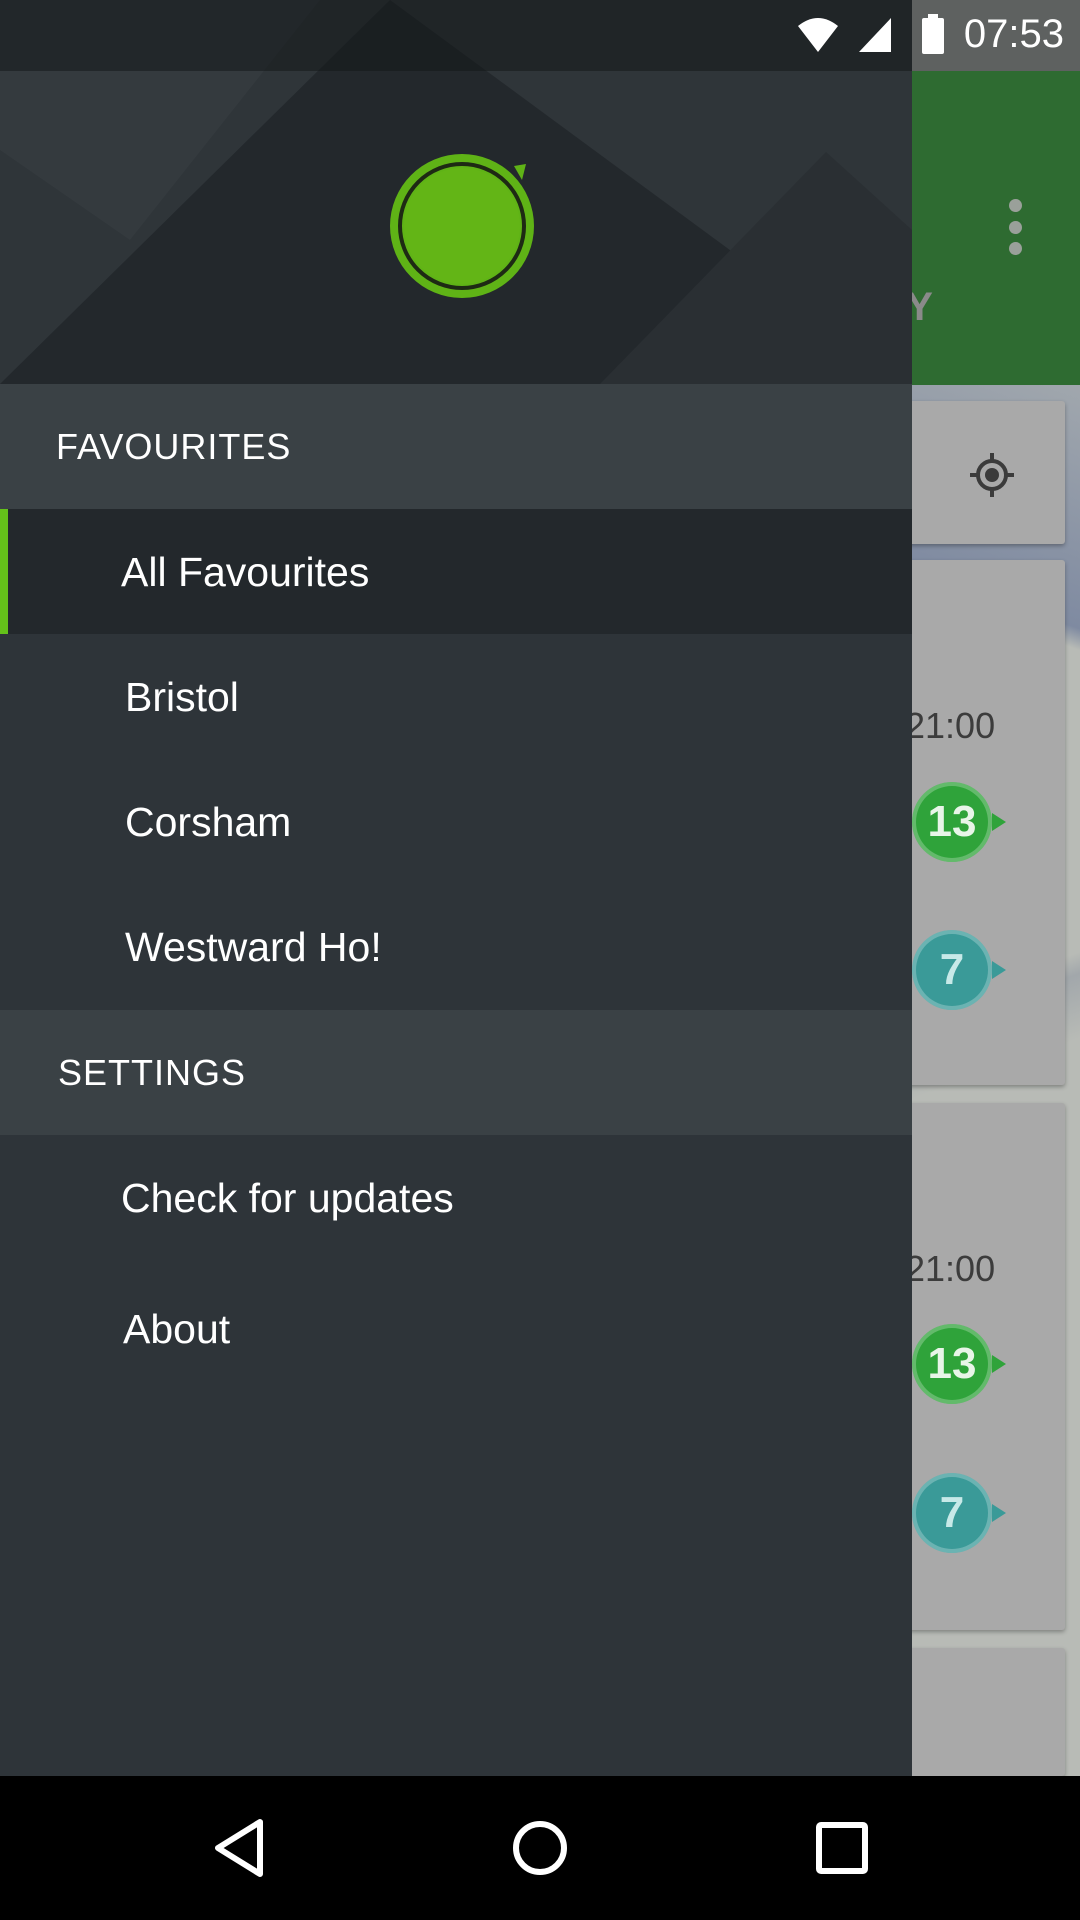  I want to click on menu-item-all-favourites: All Favourites, so click(456, 571).